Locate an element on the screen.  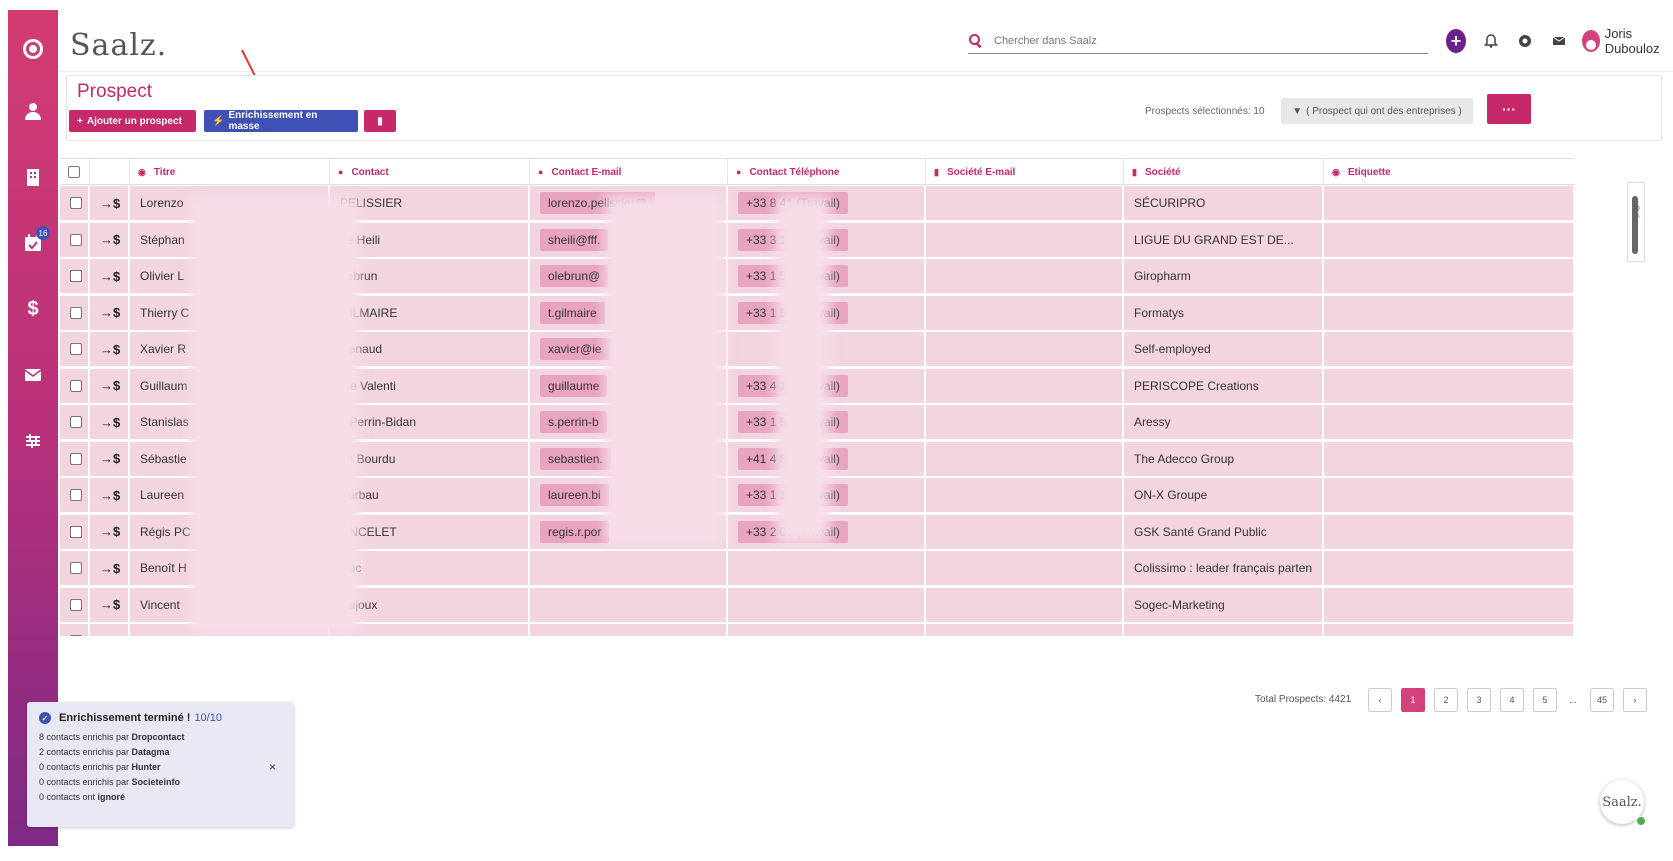
page-button-45: 45 is located at coordinates (1602, 700).